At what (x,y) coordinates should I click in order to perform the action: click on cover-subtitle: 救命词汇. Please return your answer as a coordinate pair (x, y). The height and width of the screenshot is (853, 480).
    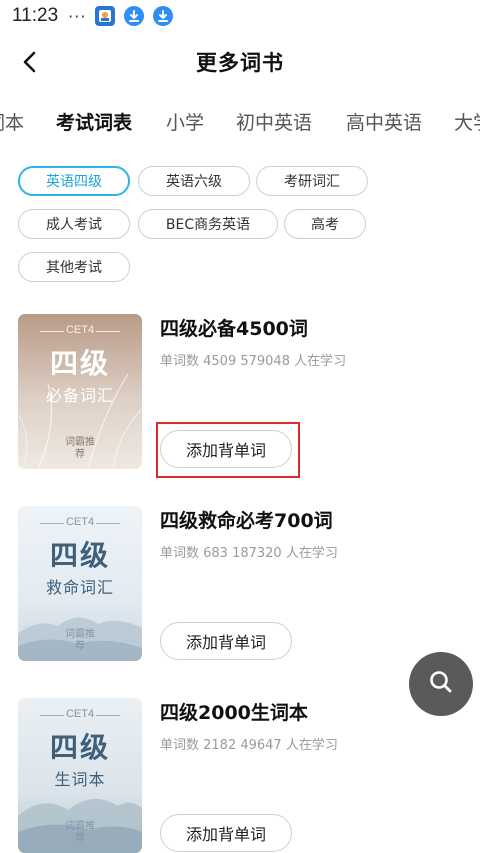
    Looking at the image, I should click on (79, 587).